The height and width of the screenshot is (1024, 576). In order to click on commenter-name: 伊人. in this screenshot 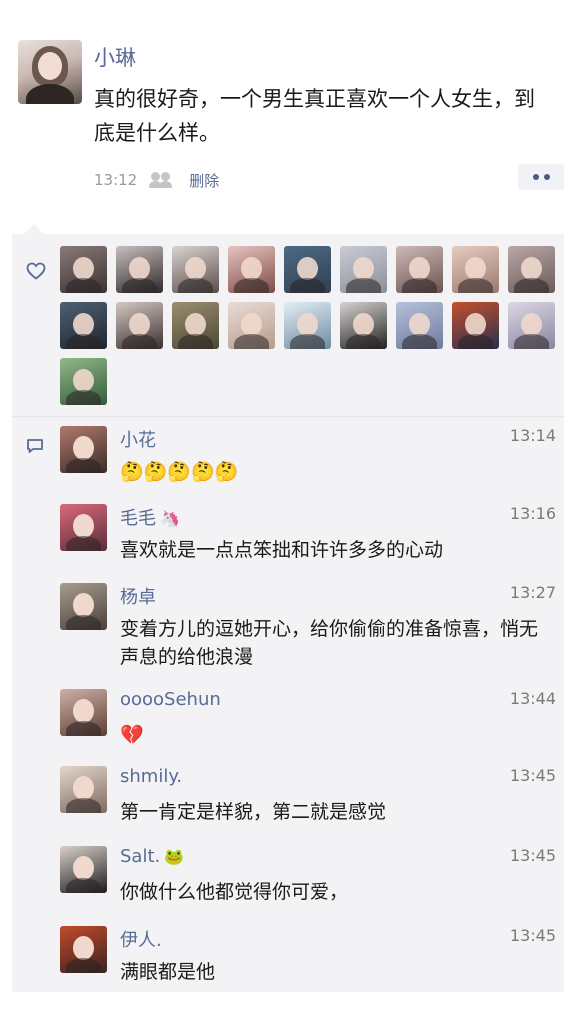, I will do `click(141, 939)`.